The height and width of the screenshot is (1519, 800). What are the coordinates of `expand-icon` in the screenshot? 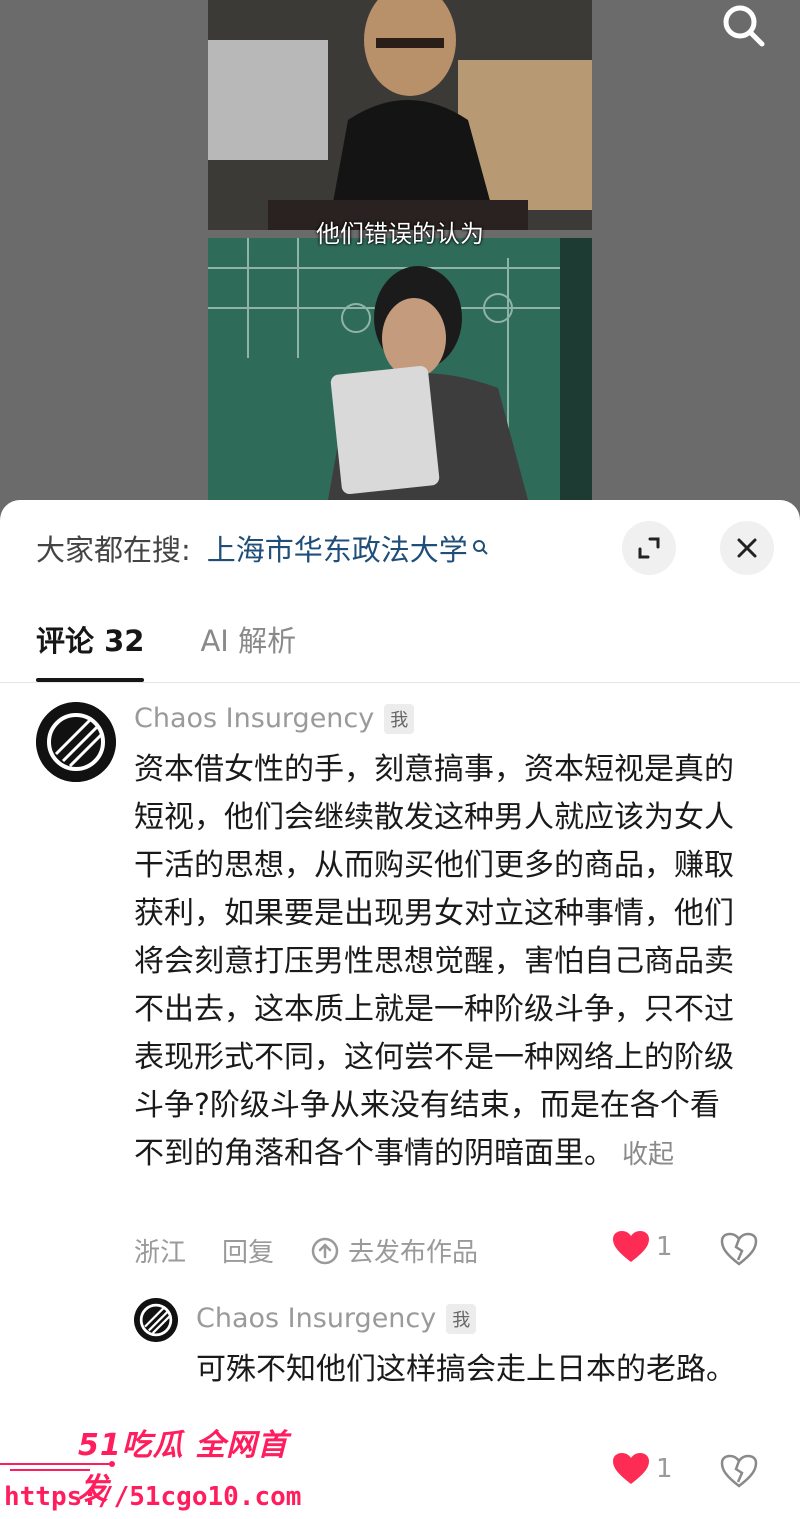 It's located at (649, 548).